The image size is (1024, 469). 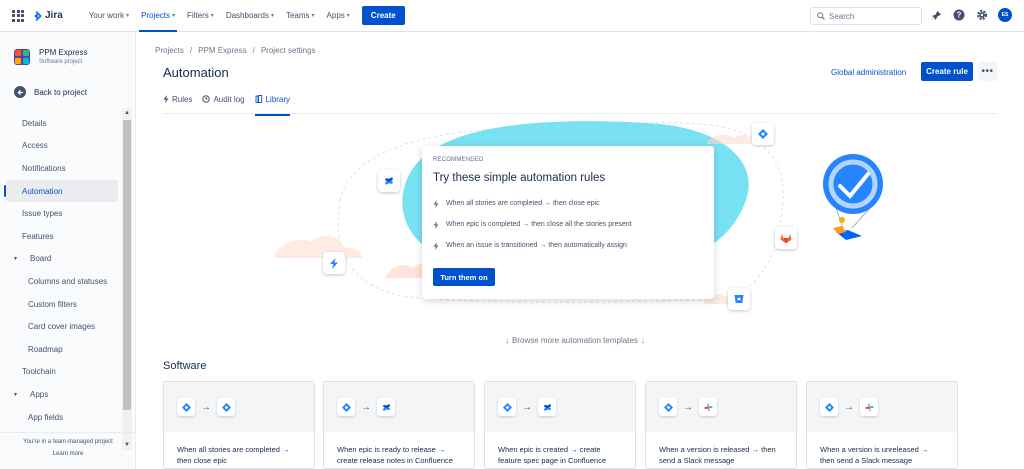 What do you see at coordinates (61, 414) in the screenshot?
I see `sidebar-item-app-fields: App fields` at bounding box center [61, 414].